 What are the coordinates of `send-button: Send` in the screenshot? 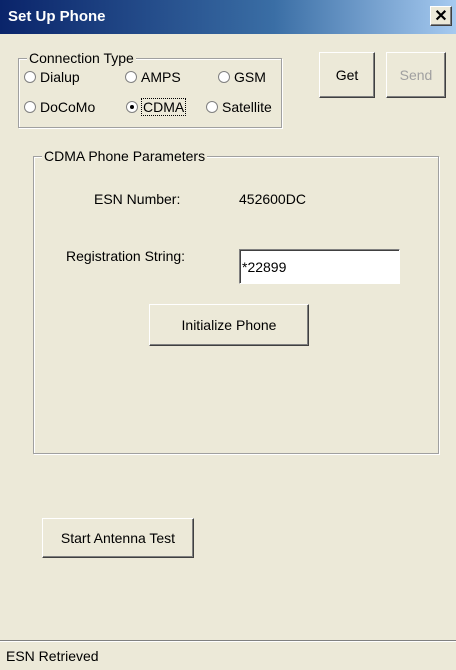 It's located at (416, 75).